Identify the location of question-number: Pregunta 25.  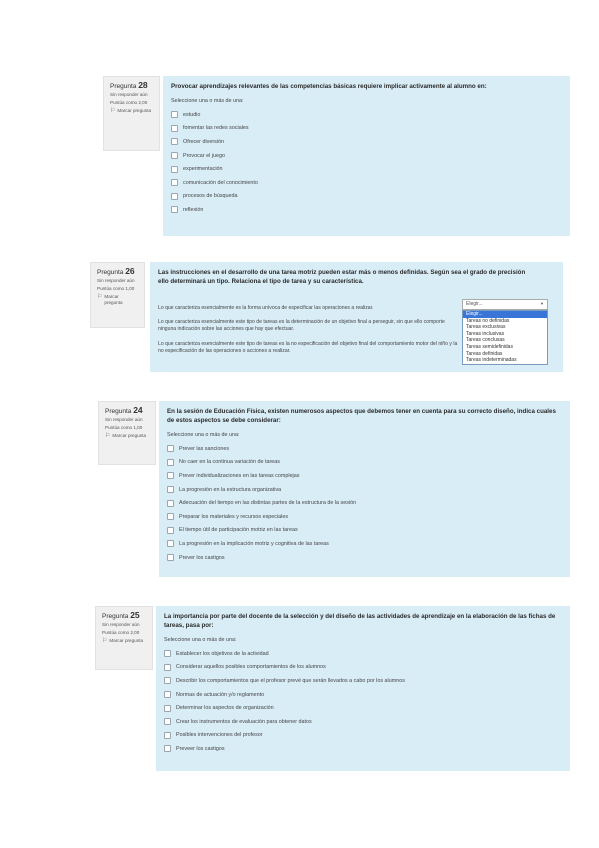
(121, 615).